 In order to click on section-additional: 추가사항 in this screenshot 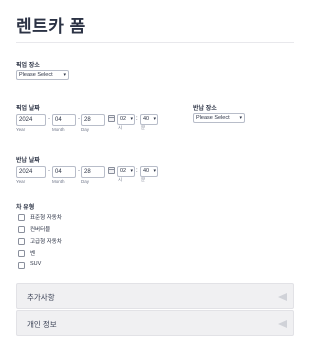, I will do `click(155, 296)`.